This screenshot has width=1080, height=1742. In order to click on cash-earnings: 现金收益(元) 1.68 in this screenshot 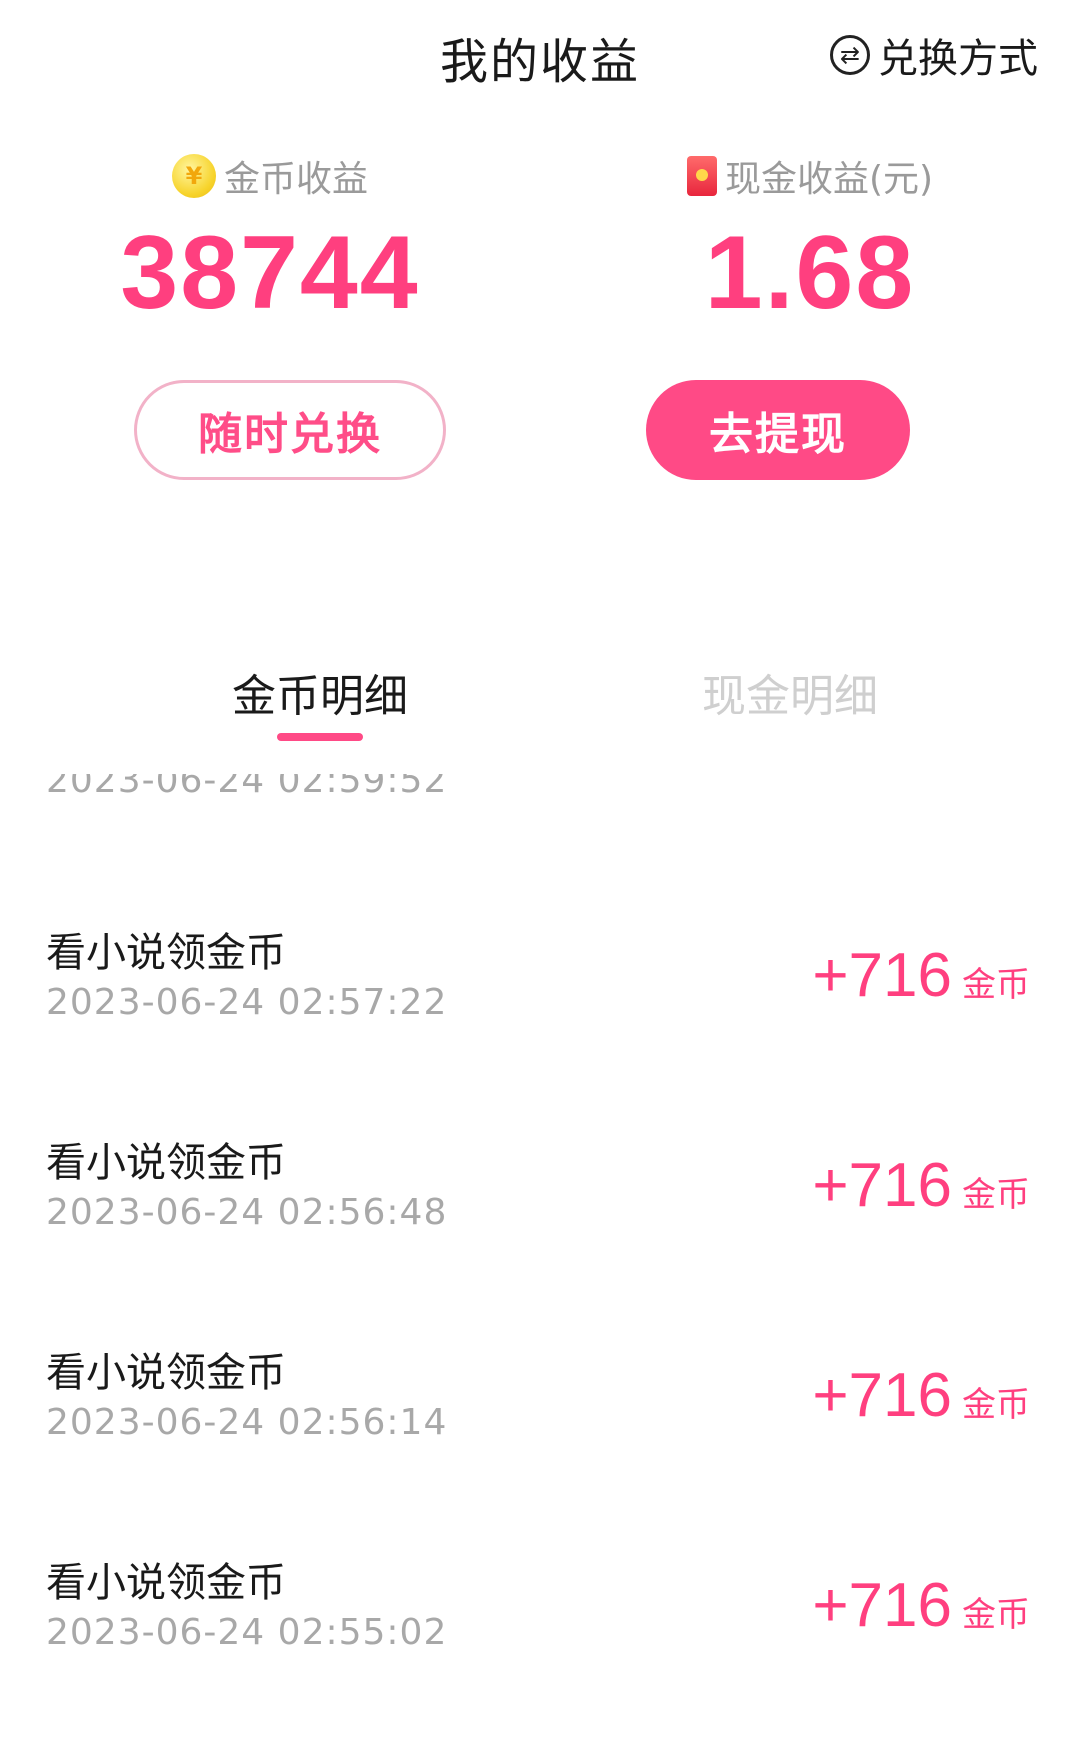, I will do `click(810, 240)`.